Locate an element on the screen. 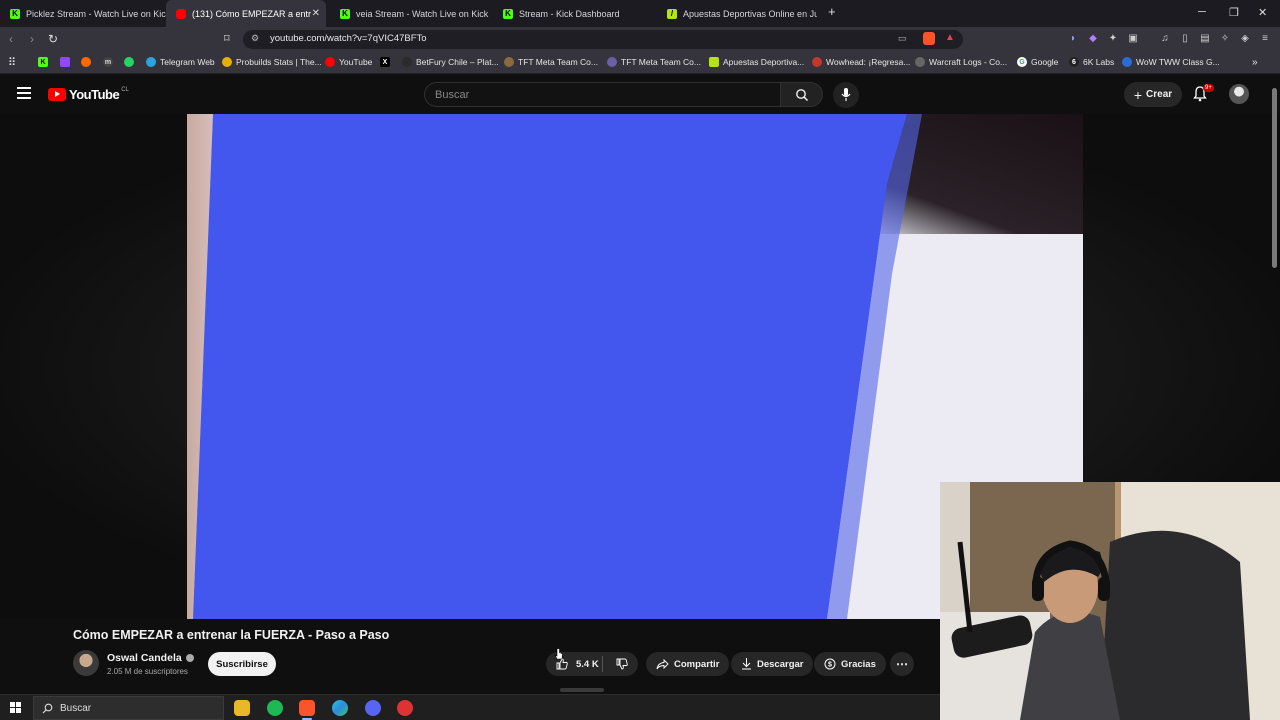 The height and width of the screenshot is (720, 1280). kick-icon: K is located at coordinates (345, 13).